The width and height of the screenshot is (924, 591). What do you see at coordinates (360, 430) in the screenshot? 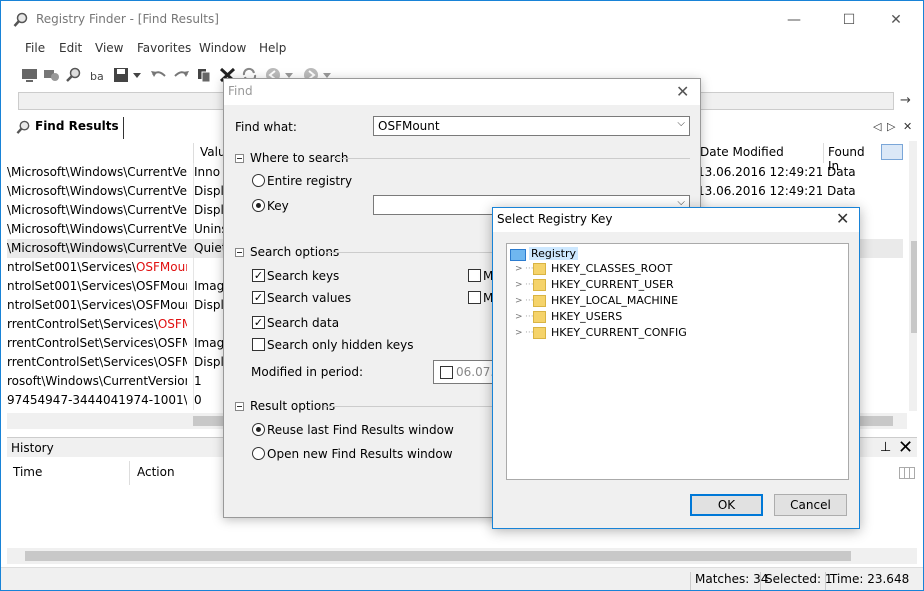
I see `reuse-window-label: Reuse last Find Results window` at bounding box center [360, 430].